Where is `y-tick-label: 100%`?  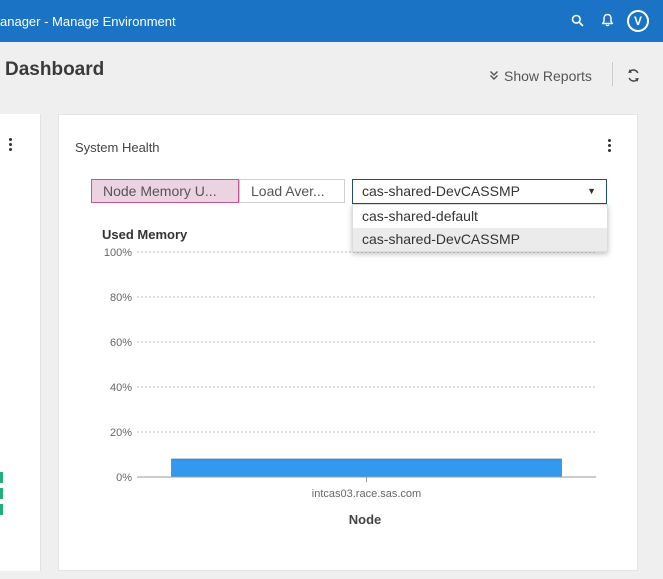 y-tick-label: 100% is located at coordinates (118, 253).